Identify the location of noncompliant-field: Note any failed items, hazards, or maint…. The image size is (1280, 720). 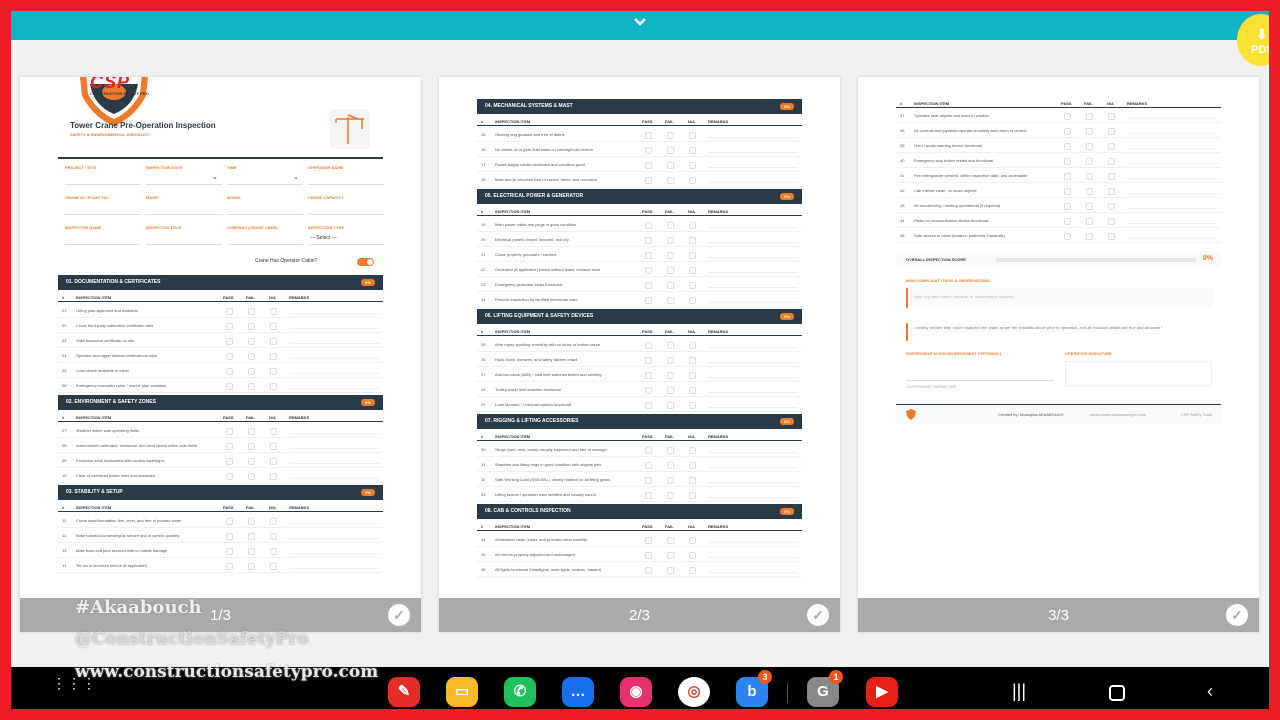
(1059, 298).